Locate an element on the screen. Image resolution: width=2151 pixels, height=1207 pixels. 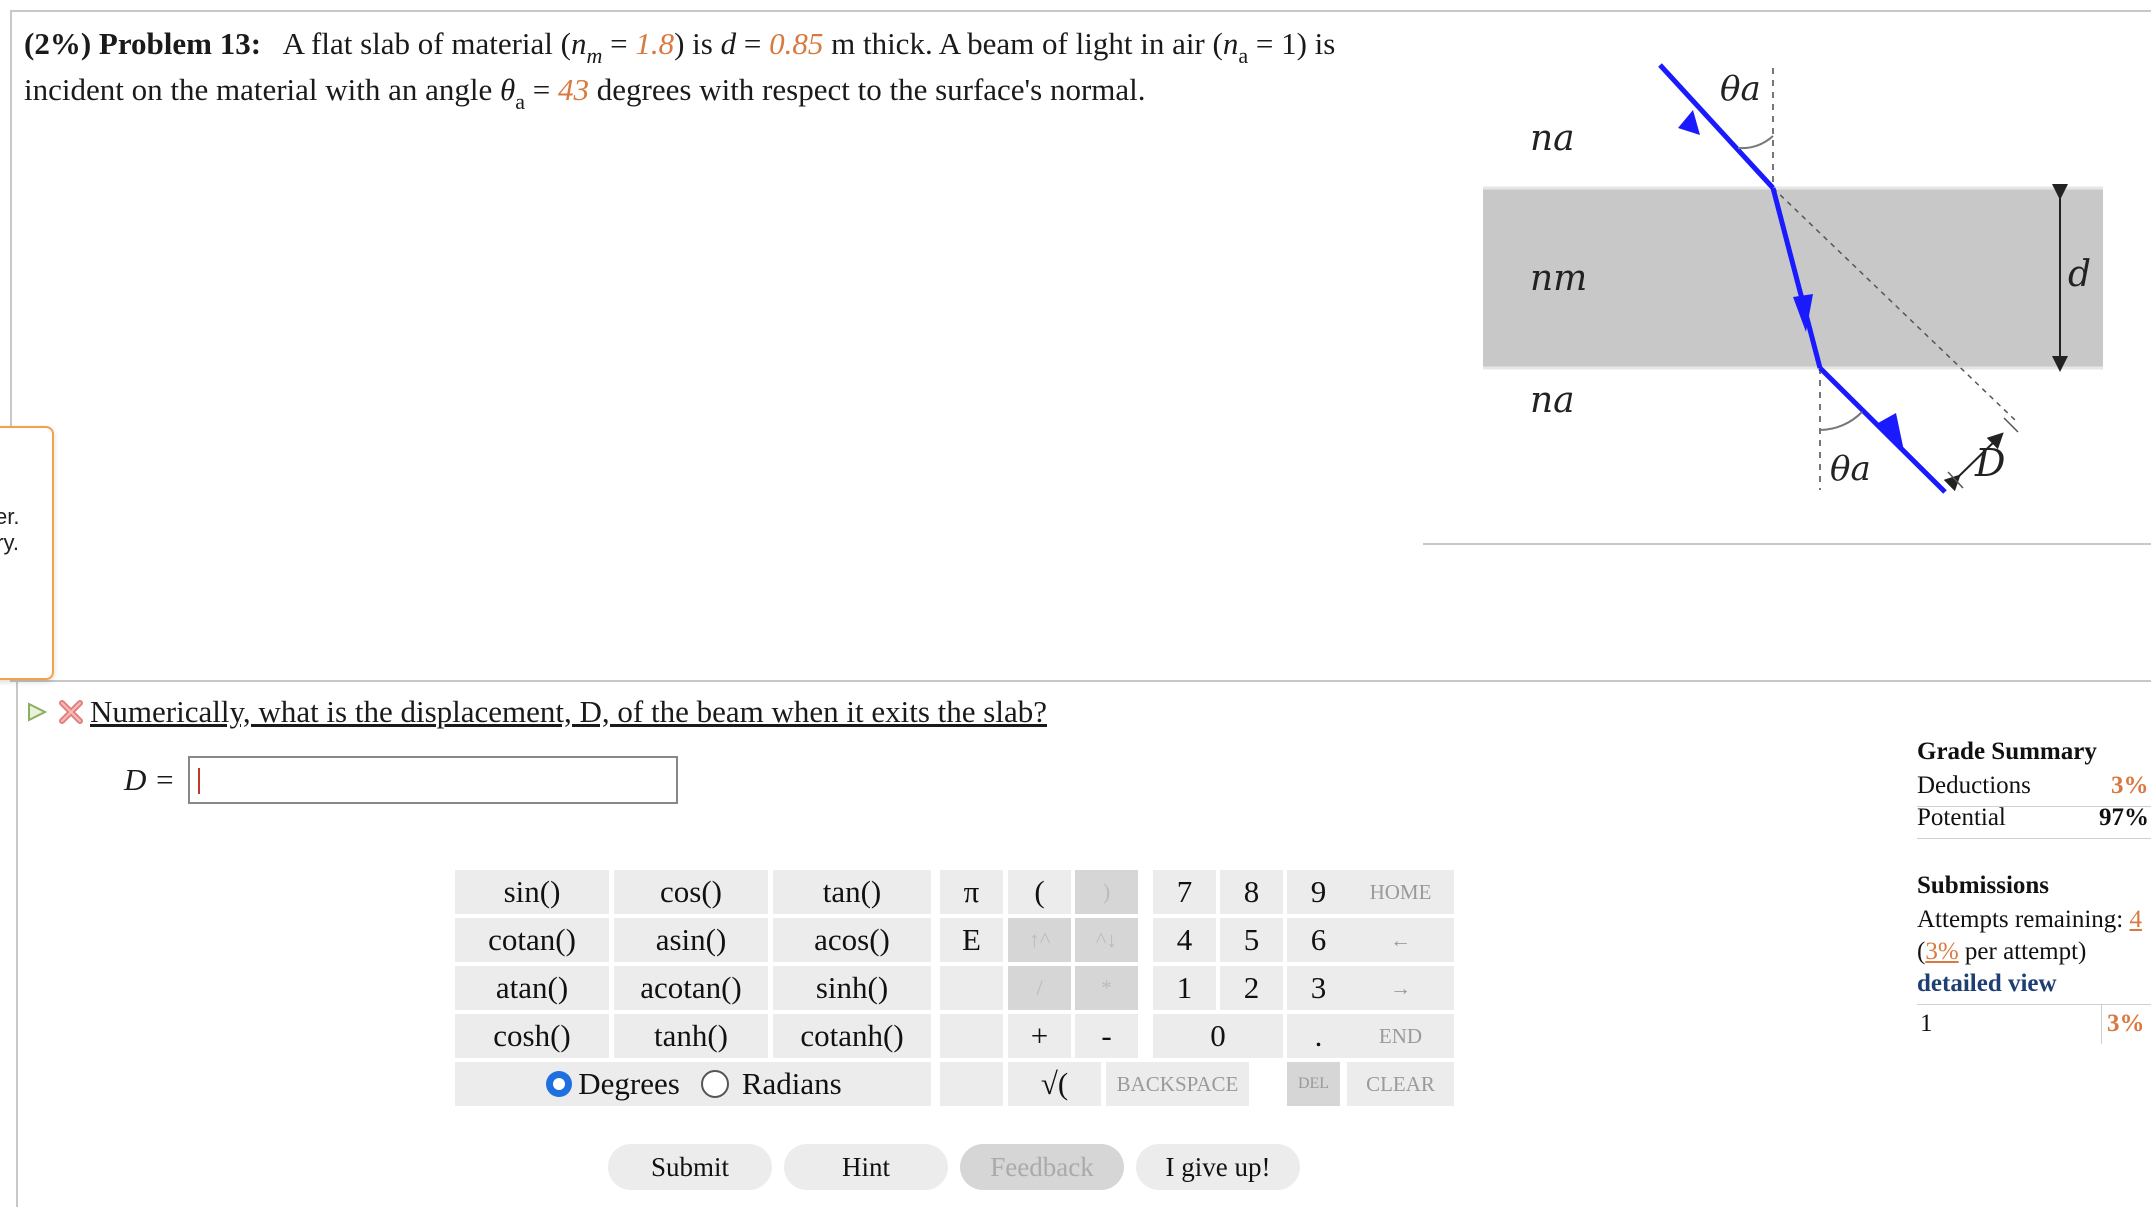
var-n-a-sub: a is located at coordinates (1243, 55).